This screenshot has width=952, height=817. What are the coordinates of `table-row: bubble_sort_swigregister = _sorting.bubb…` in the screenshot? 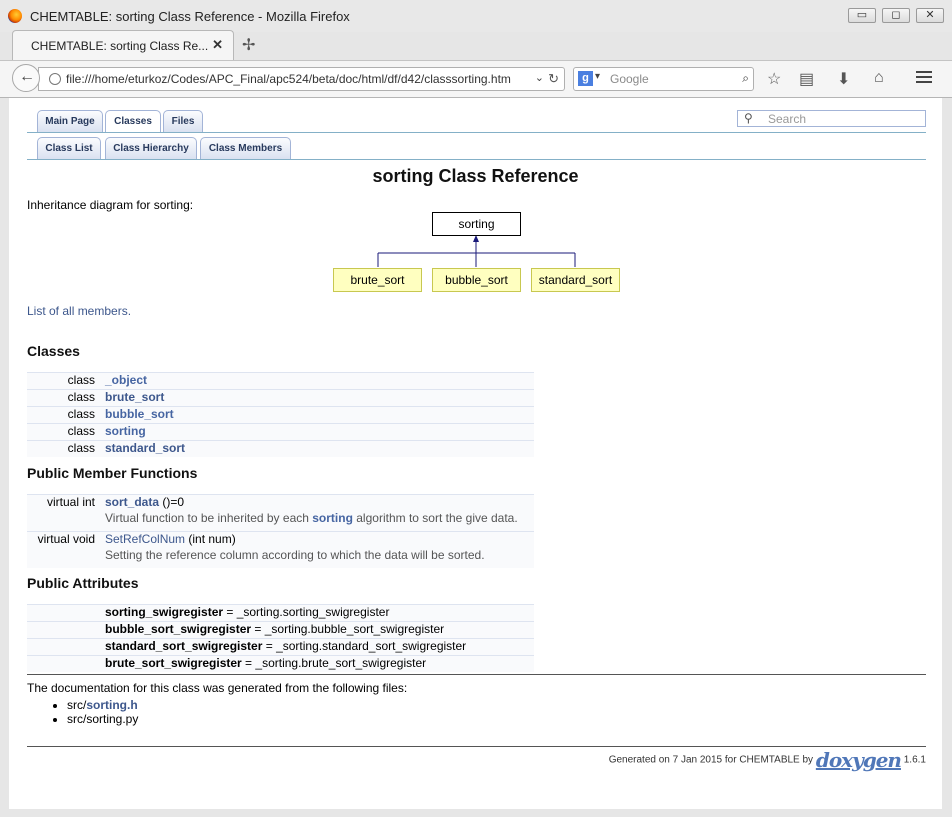 It's located at (280, 630).